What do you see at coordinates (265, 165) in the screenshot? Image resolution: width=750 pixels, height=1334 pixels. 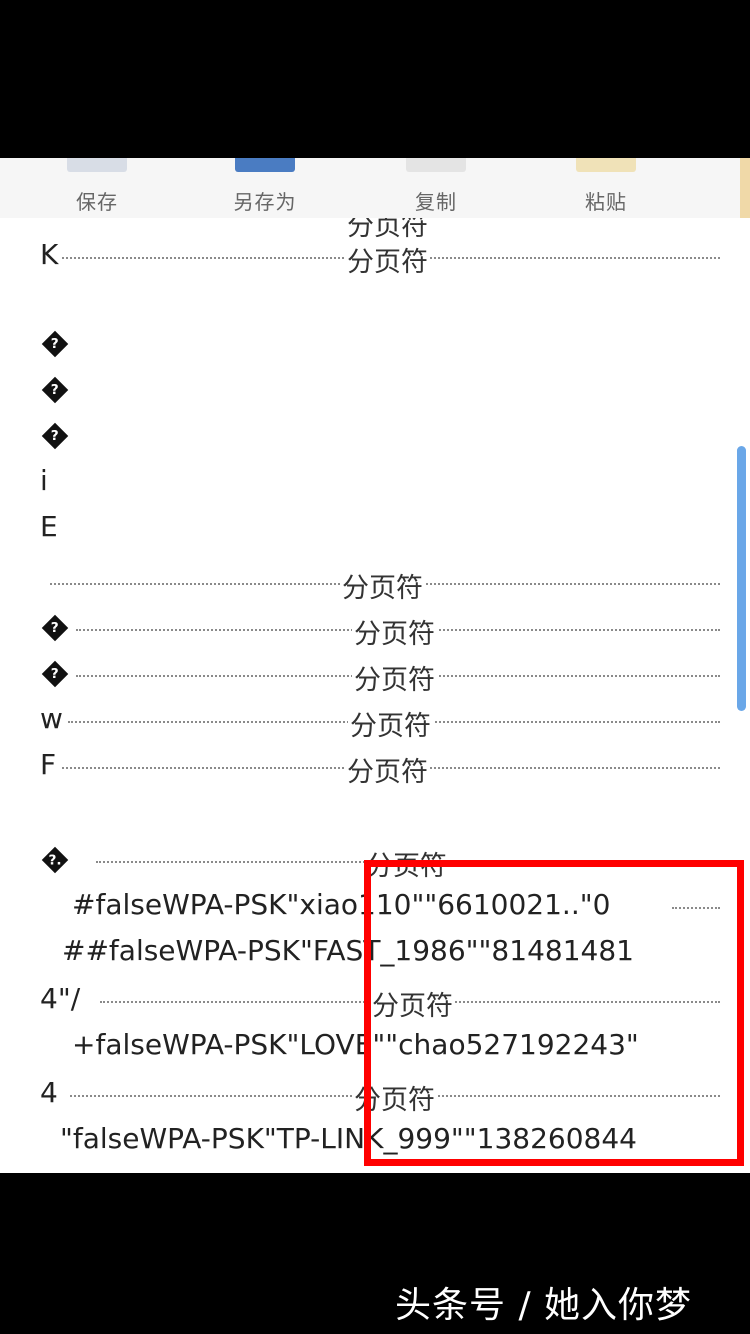 I see `save-as-icon` at bounding box center [265, 165].